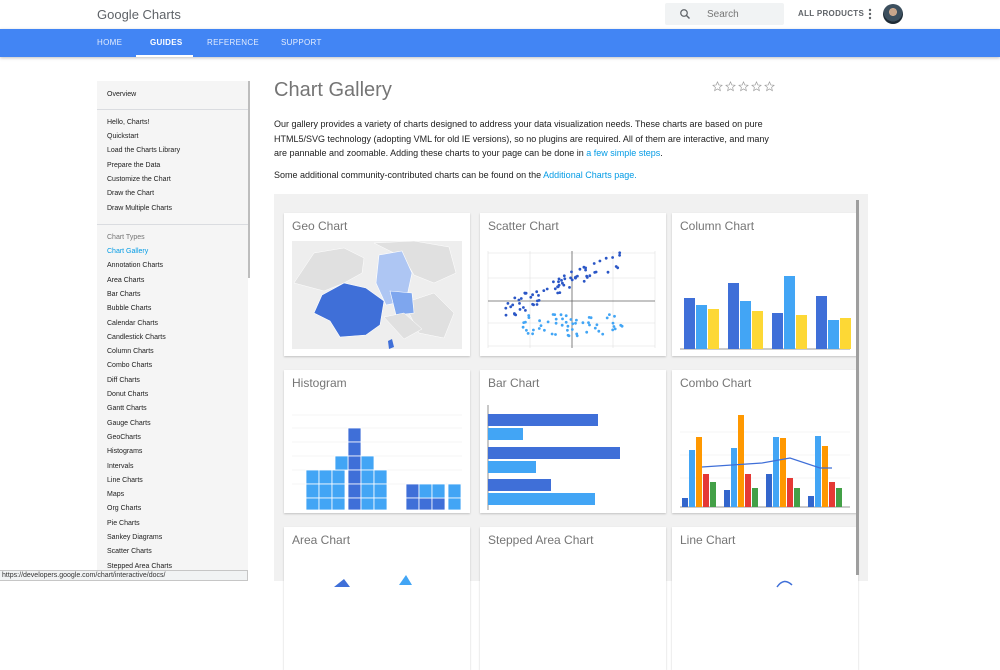  I want to click on card-geo-chart: Geo Chart, so click(377, 284).